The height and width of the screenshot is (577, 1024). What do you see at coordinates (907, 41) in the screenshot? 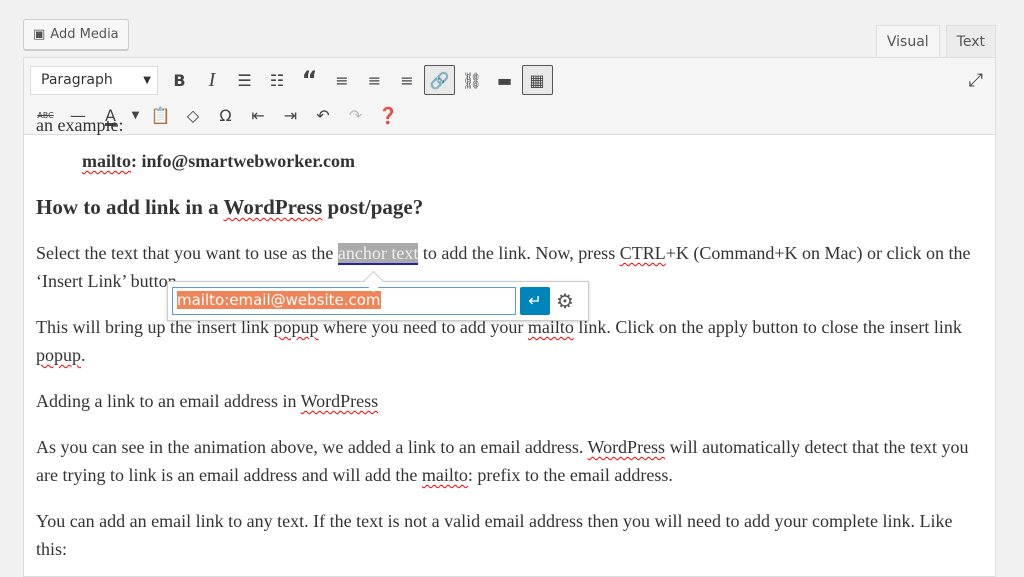
I see `tab-visual: Visual` at bounding box center [907, 41].